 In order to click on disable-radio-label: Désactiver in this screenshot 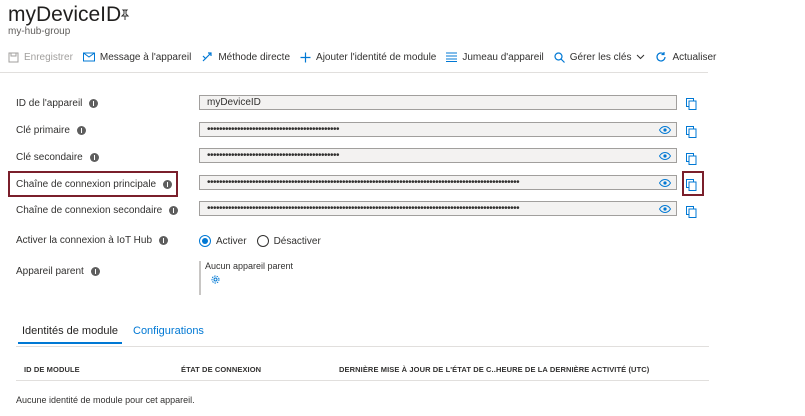, I will do `click(297, 241)`.